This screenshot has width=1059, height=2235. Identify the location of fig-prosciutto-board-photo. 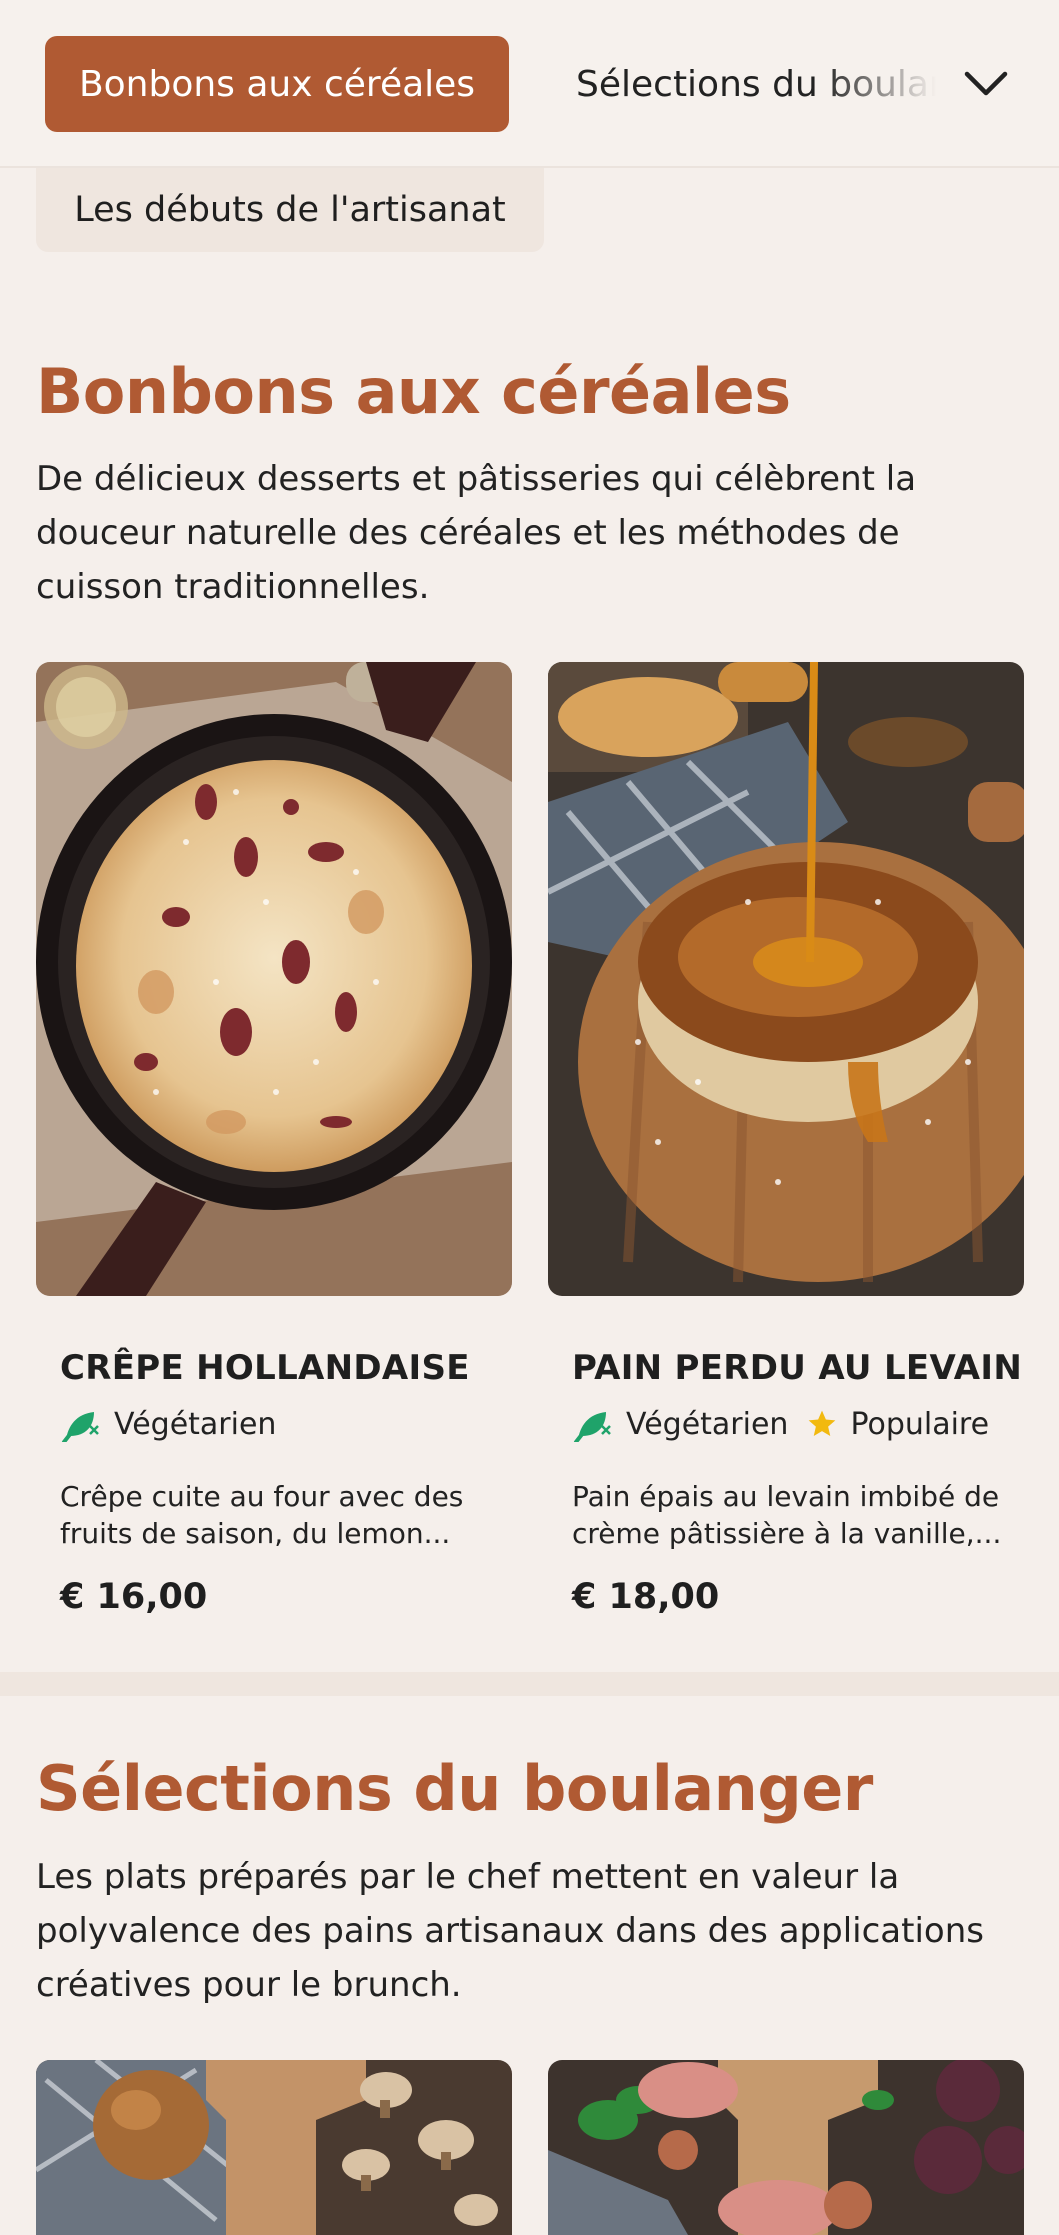
(786, 2147).